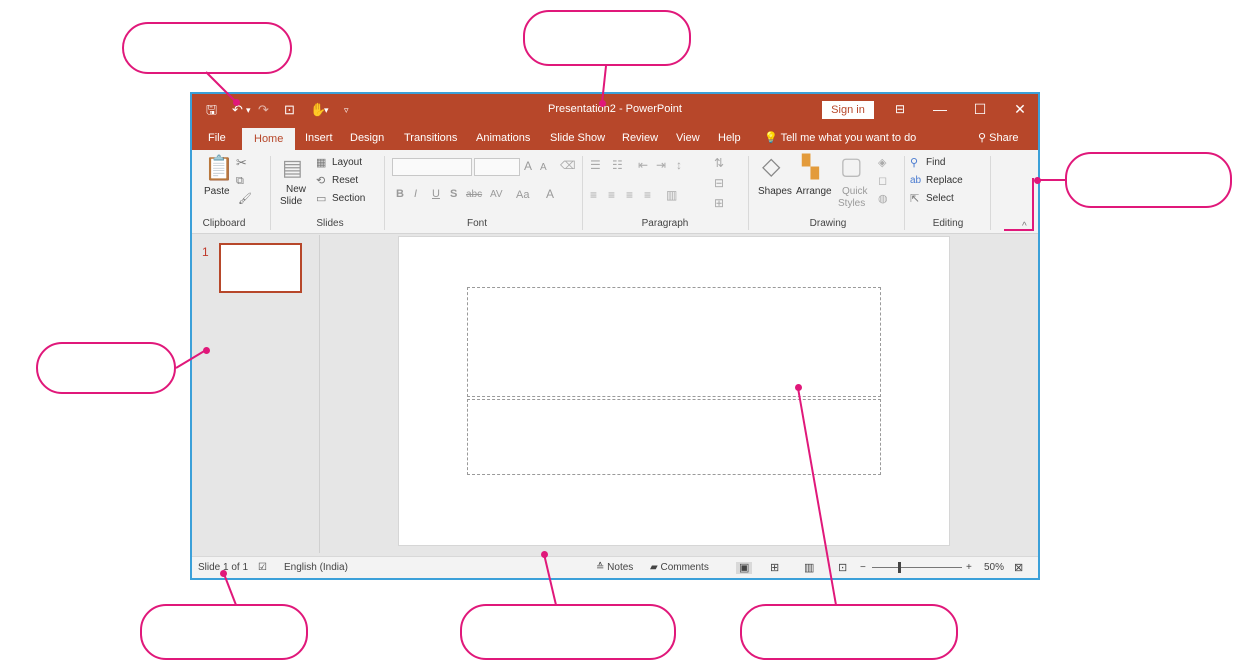  Describe the element at coordinates (296, 190) in the screenshot. I see `new-slide-label-1: New` at that location.